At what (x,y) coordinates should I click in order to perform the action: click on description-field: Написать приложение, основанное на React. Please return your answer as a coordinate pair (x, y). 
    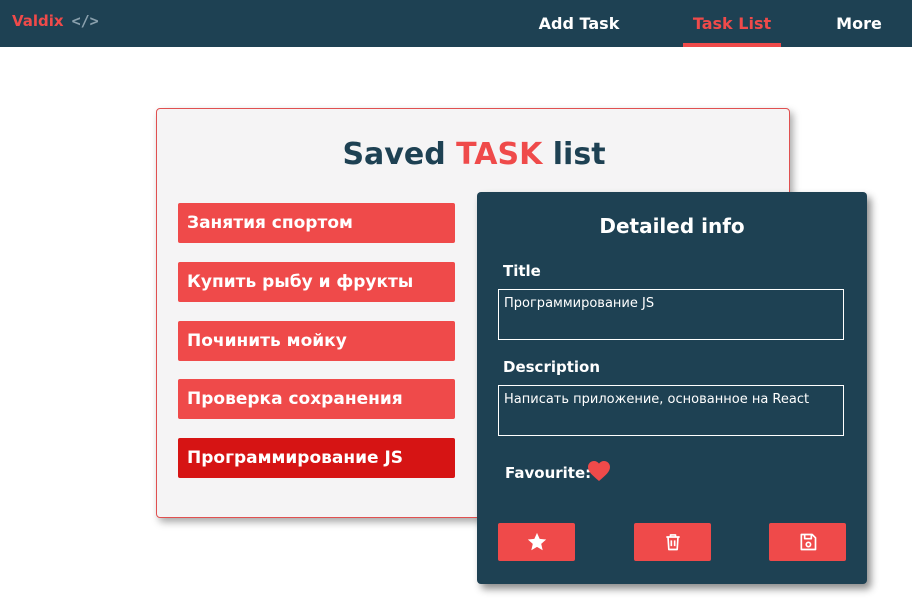
    Looking at the image, I should click on (671, 410).